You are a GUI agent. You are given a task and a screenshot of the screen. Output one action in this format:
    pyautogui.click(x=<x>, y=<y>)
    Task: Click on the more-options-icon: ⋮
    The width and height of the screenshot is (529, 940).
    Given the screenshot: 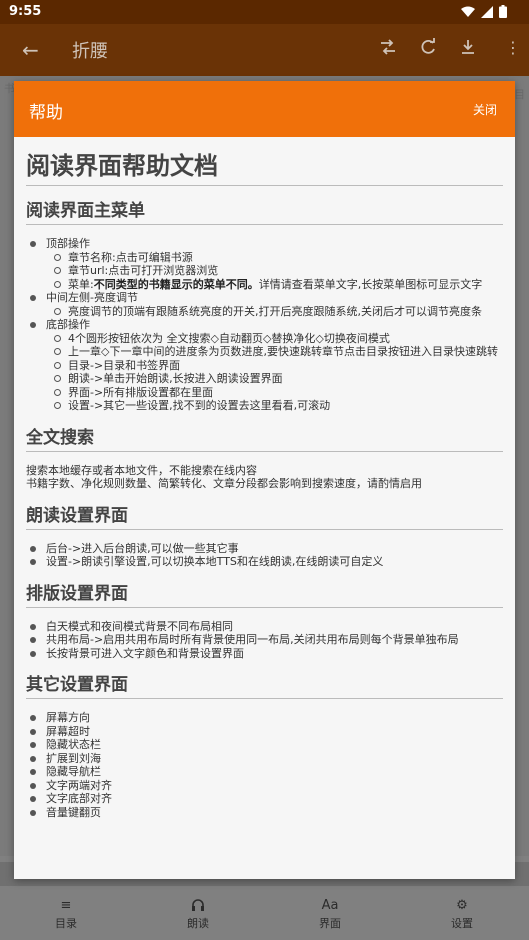 What is the action you would take?
    pyautogui.click(x=513, y=47)
    